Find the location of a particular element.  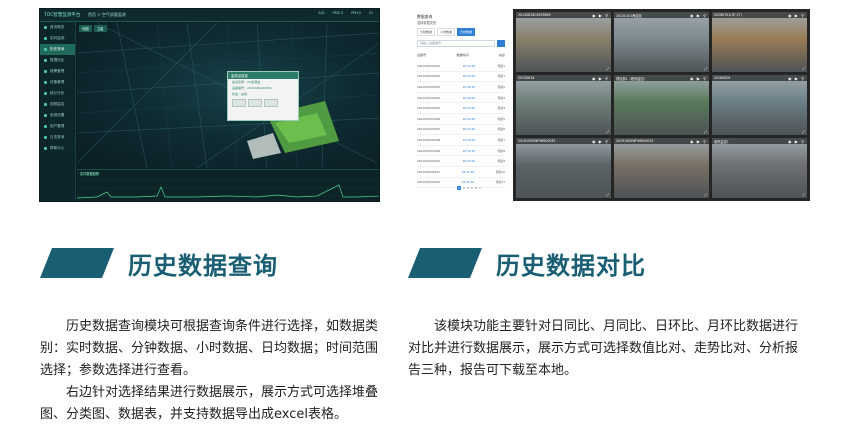

table-row: 2021030100002 18:50:20 测试1 is located at coordinates (461, 77).